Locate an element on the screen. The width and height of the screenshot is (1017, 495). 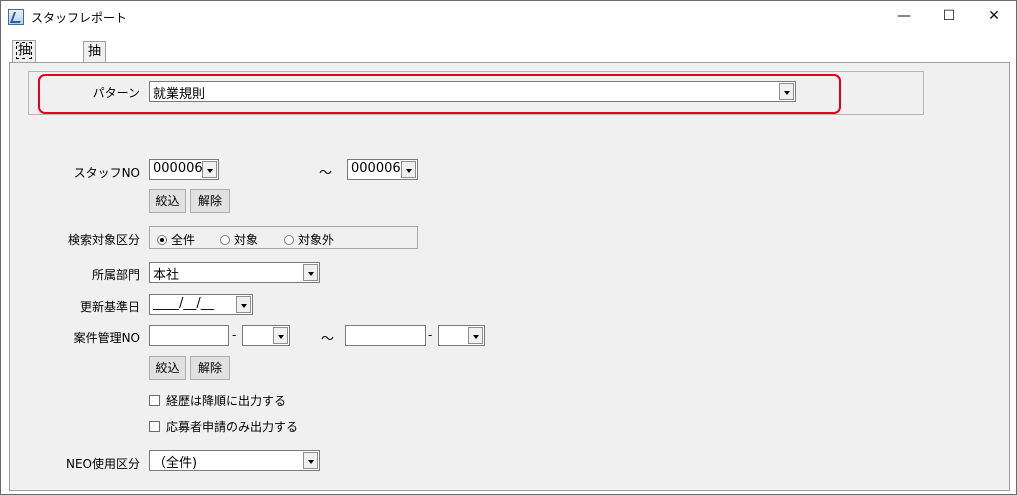
staff-no-label: スタッフNO is located at coordinates (106, 173).